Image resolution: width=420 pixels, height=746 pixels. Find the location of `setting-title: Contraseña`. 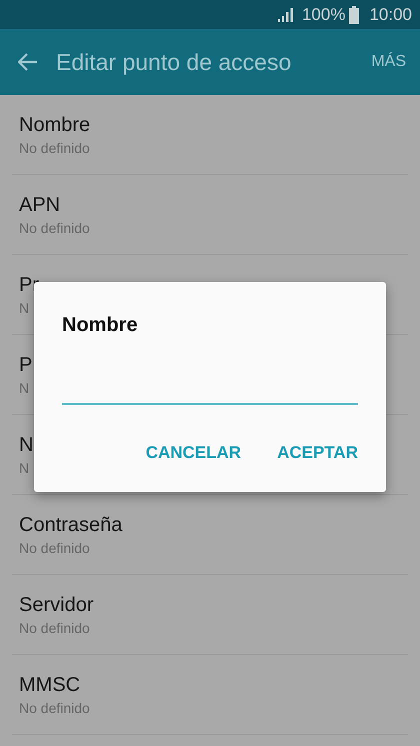

setting-title: Contraseña is located at coordinates (70, 525).